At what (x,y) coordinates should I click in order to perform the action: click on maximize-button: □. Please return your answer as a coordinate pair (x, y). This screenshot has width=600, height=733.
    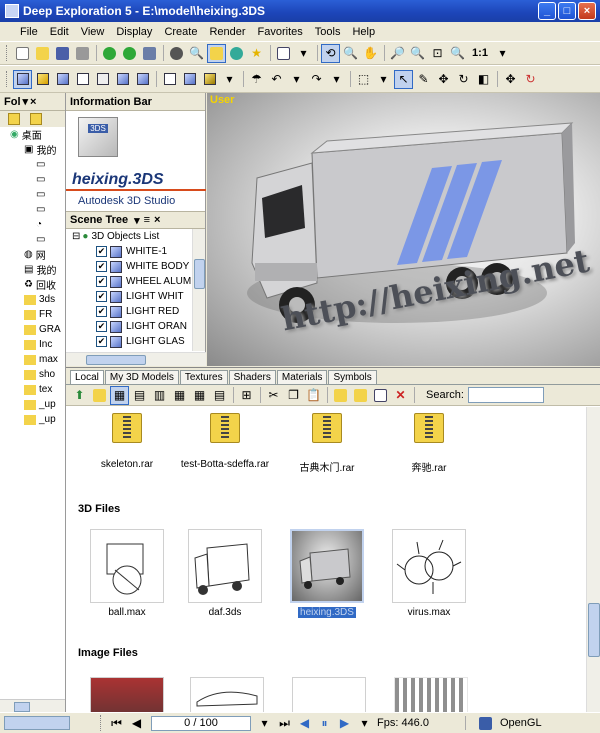
    Looking at the image, I should click on (567, 11).